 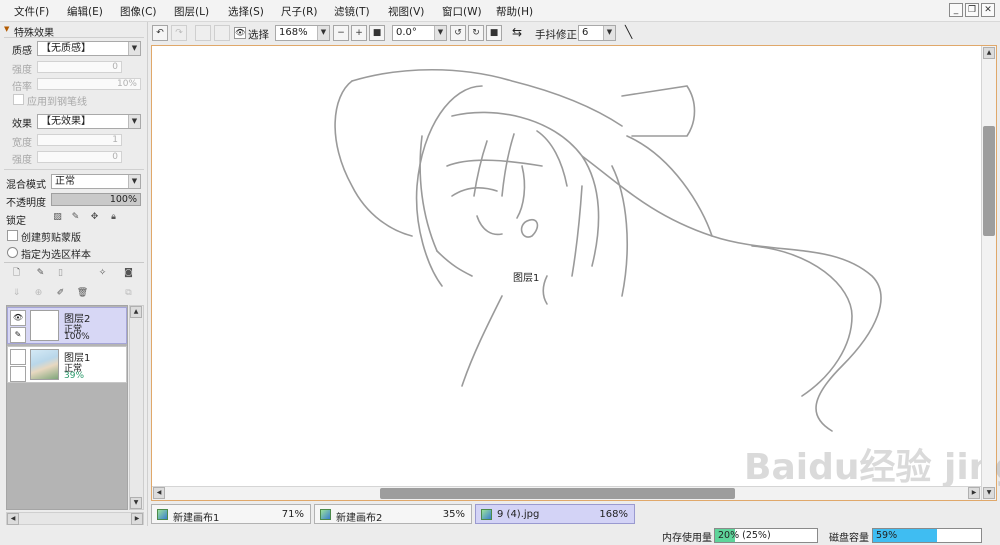 I want to click on menu-image: 图像(C), so click(x=138, y=11).